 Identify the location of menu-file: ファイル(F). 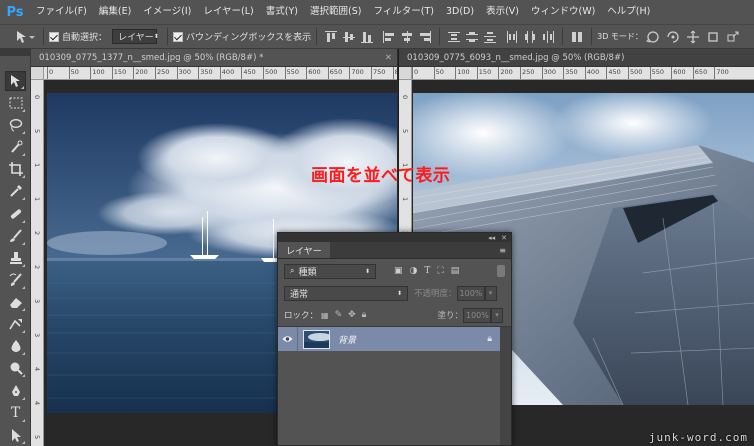
(61, 12).